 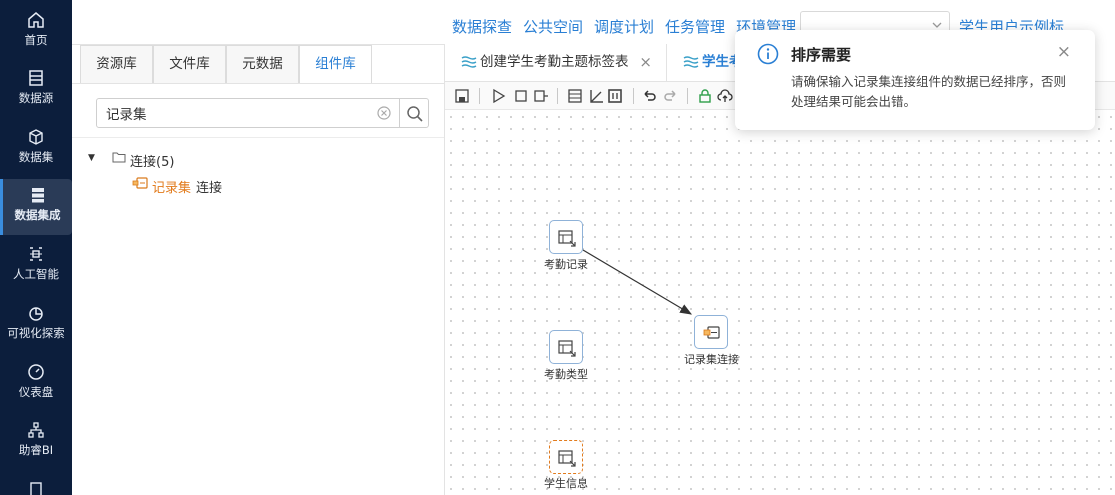 What do you see at coordinates (36, 450) in the screenshot?
I see `nav-label: 助睿BI` at bounding box center [36, 450].